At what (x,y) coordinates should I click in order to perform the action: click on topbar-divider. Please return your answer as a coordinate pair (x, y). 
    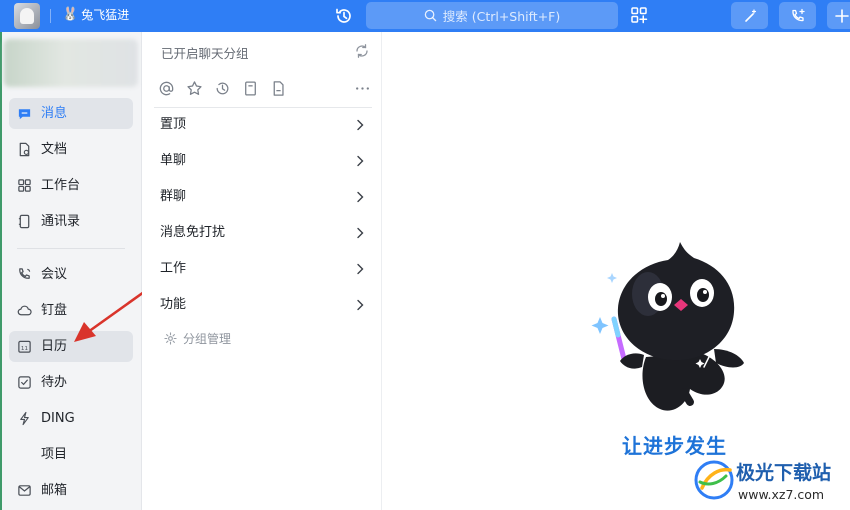
    Looking at the image, I should click on (50, 16).